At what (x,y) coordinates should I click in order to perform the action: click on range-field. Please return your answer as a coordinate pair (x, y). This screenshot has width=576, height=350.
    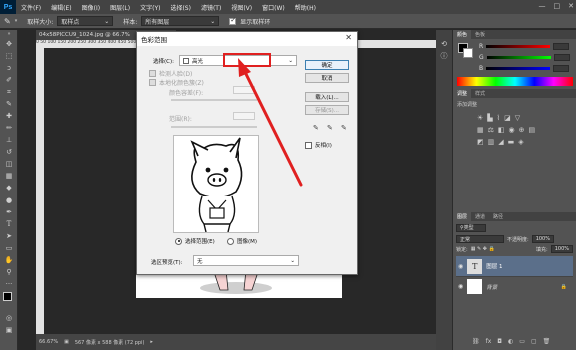
    Looking at the image, I should click on (244, 116).